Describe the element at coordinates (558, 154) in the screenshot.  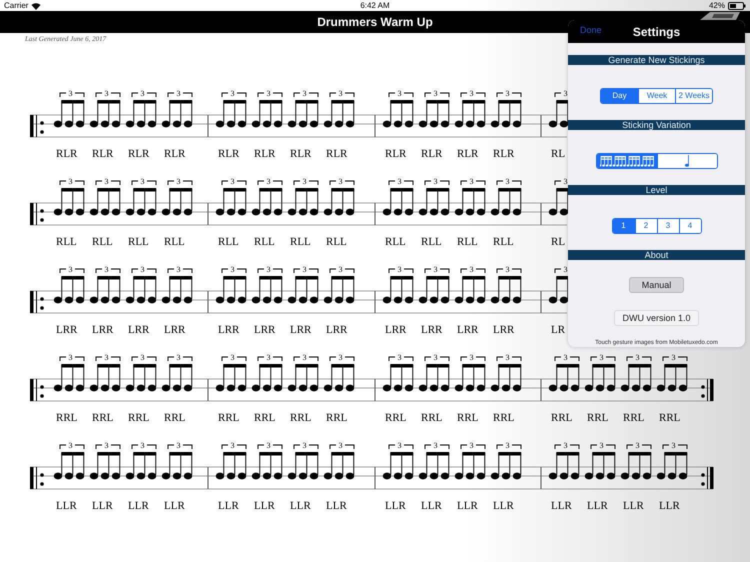
I see `sticking-label: RL` at that location.